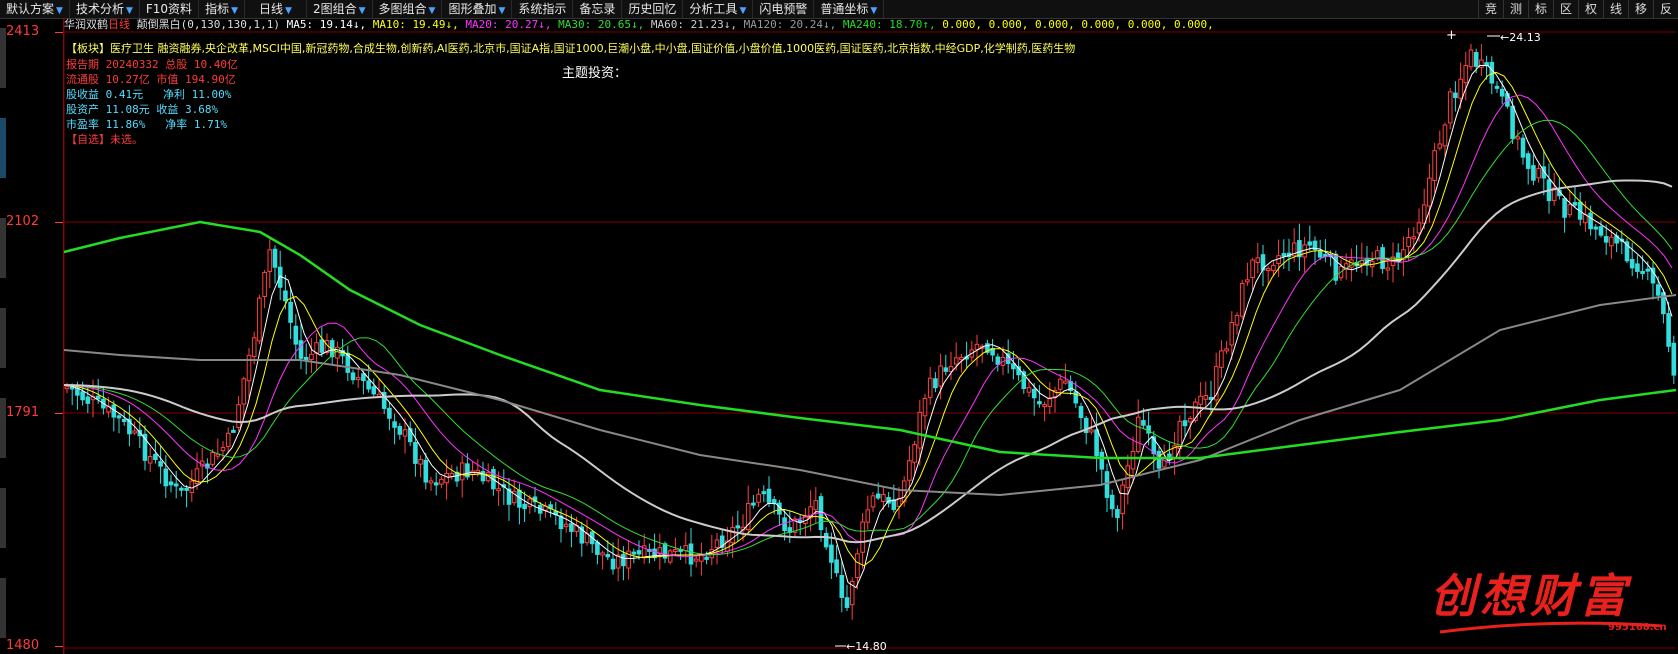 Image resolution: width=1678 pixels, height=654 pixels. Describe the element at coordinates (215, 64) in the screenshot. I see `total-shares-value: 10.40亿` at that location.